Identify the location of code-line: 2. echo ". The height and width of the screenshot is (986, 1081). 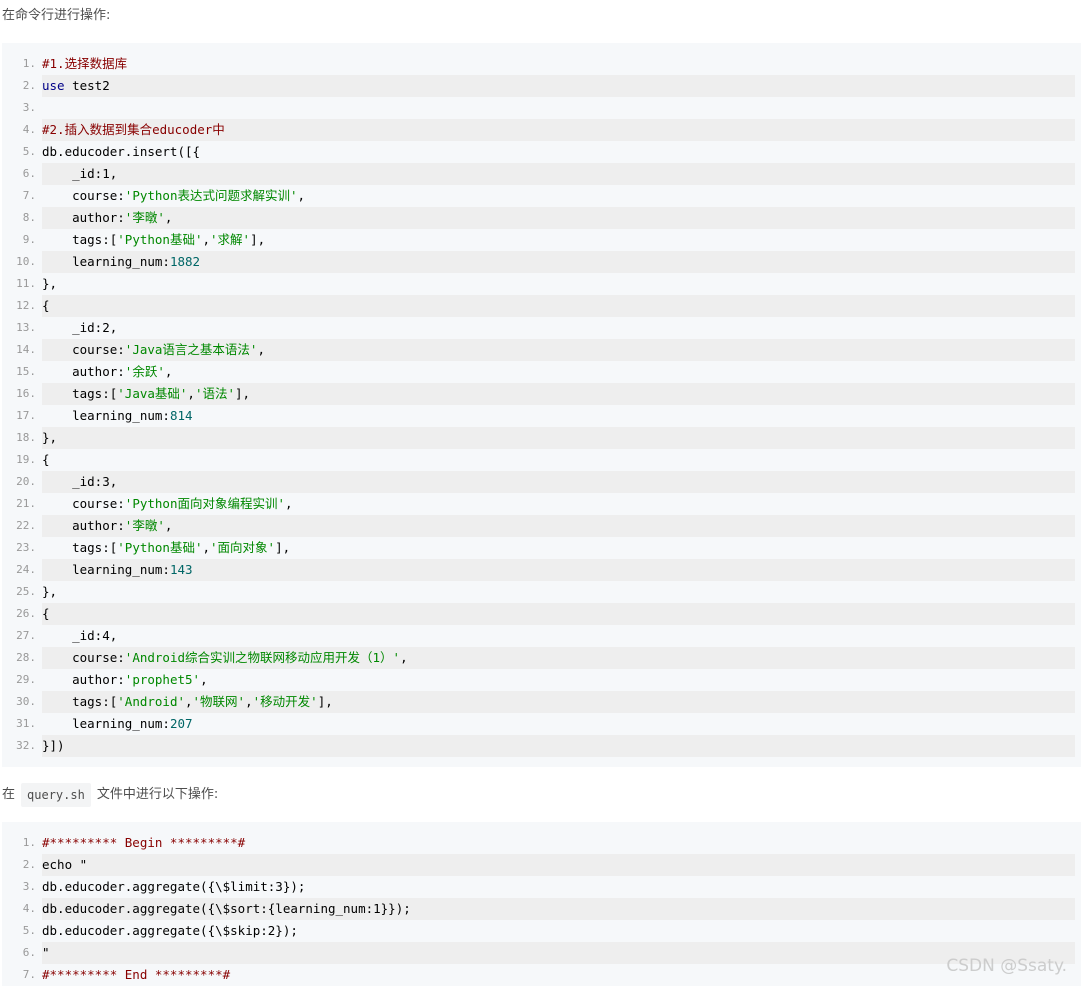
(538, 865).